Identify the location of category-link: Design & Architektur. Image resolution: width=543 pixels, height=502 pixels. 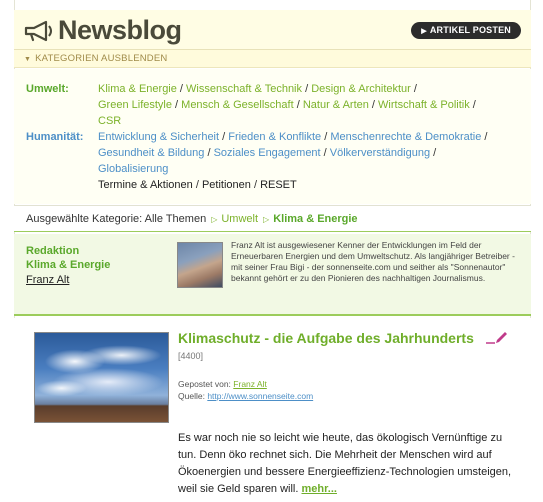
(361, 89).